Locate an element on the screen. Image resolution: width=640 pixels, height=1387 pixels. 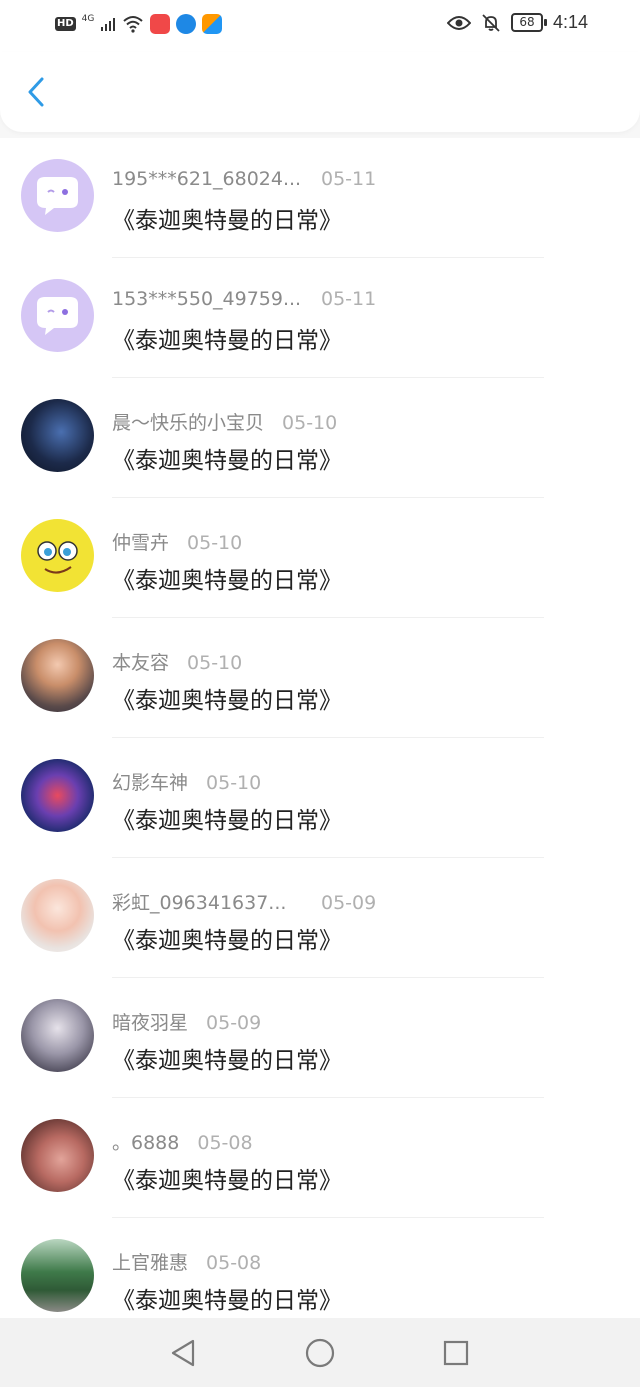
user-name: 暗夜羽星 is located at coordinates (150, 1023).